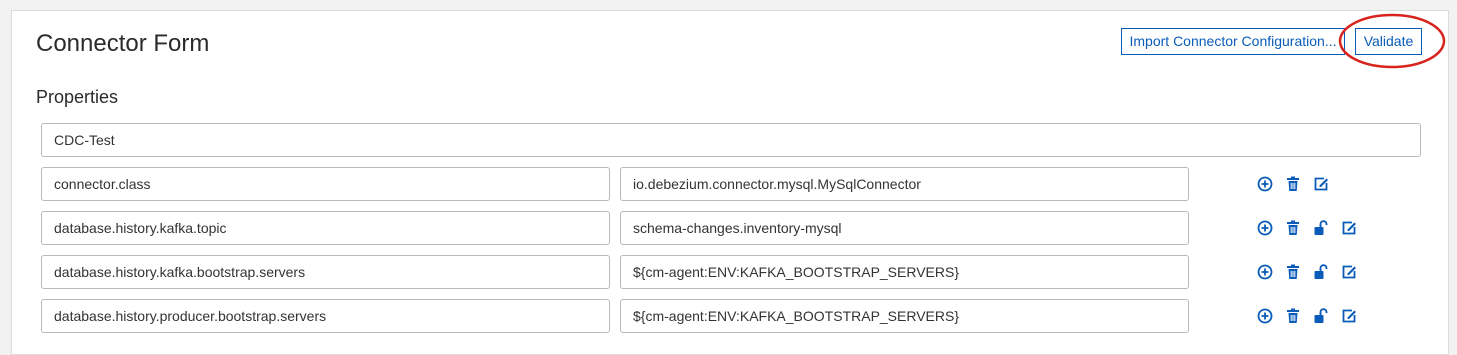 Image resolution: width=1457 pixels, height=355 pixels. What do you see at coordinates (77, 97) in the screenshot?
I see `properties-section-title: Properties` at bounding box center [77, 97].